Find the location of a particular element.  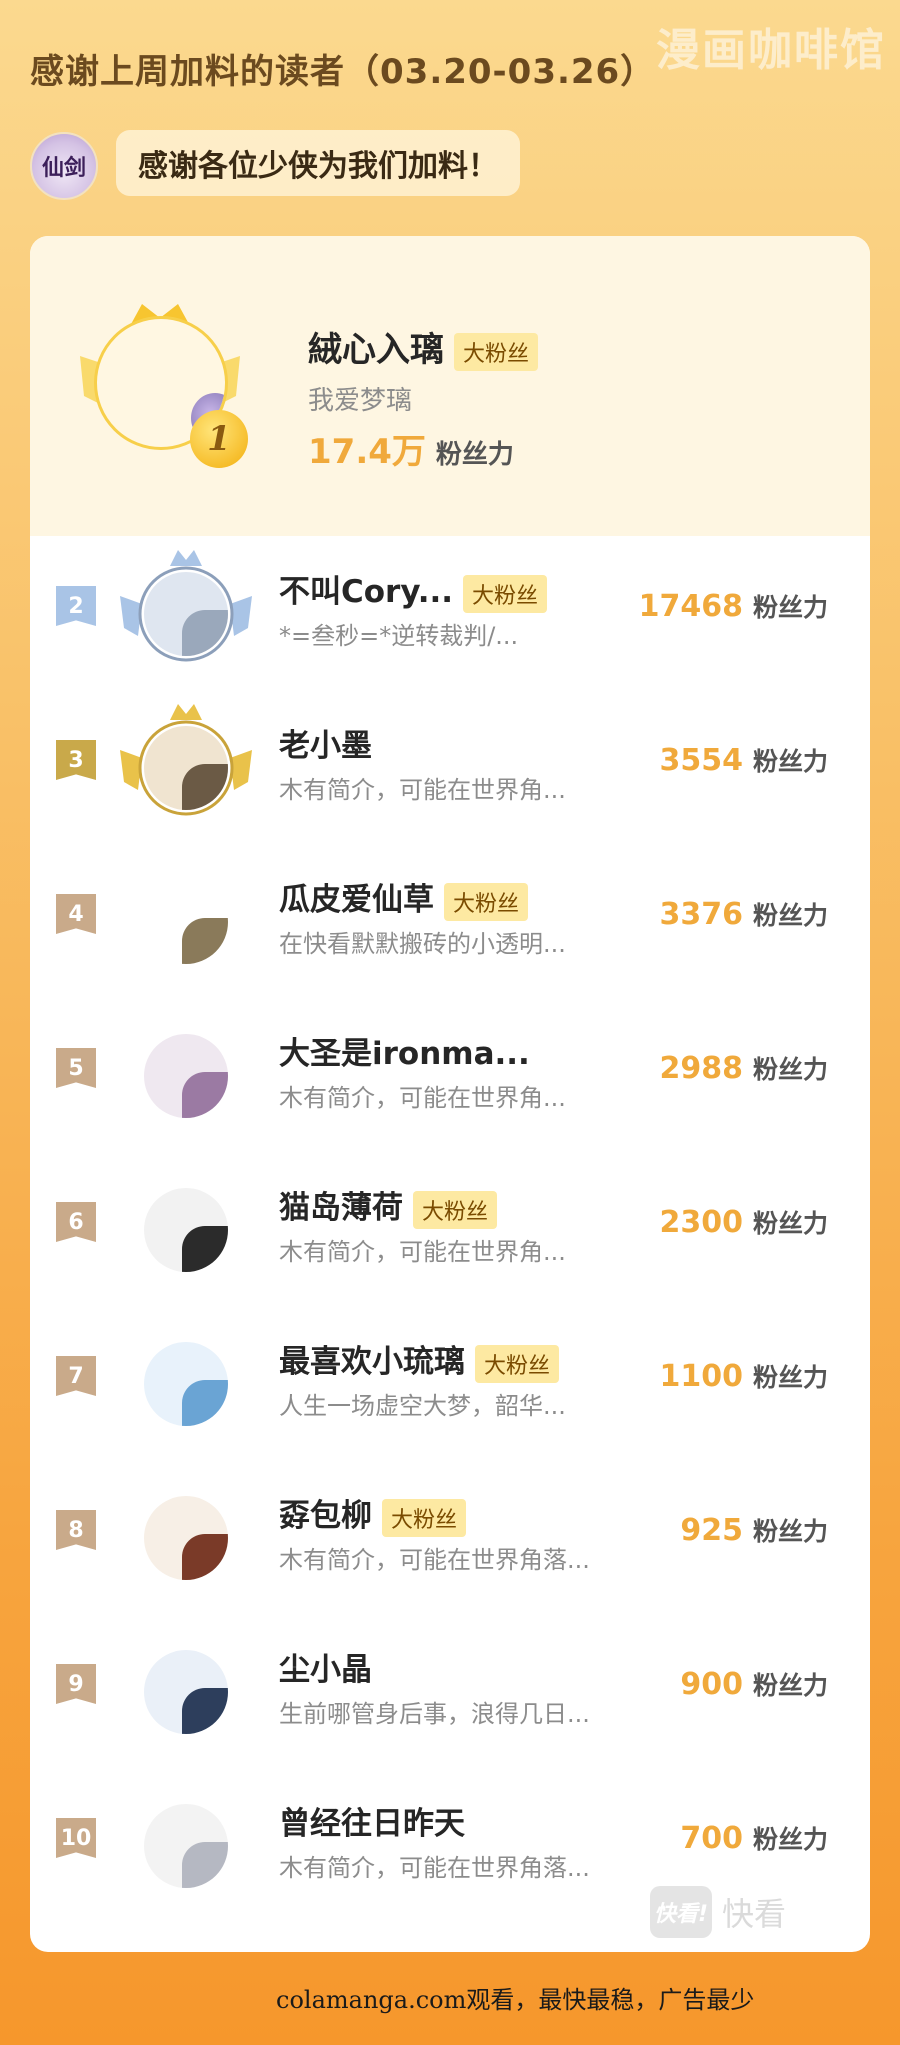

score-value: 17.4万 is located at coordinates (367, 452).